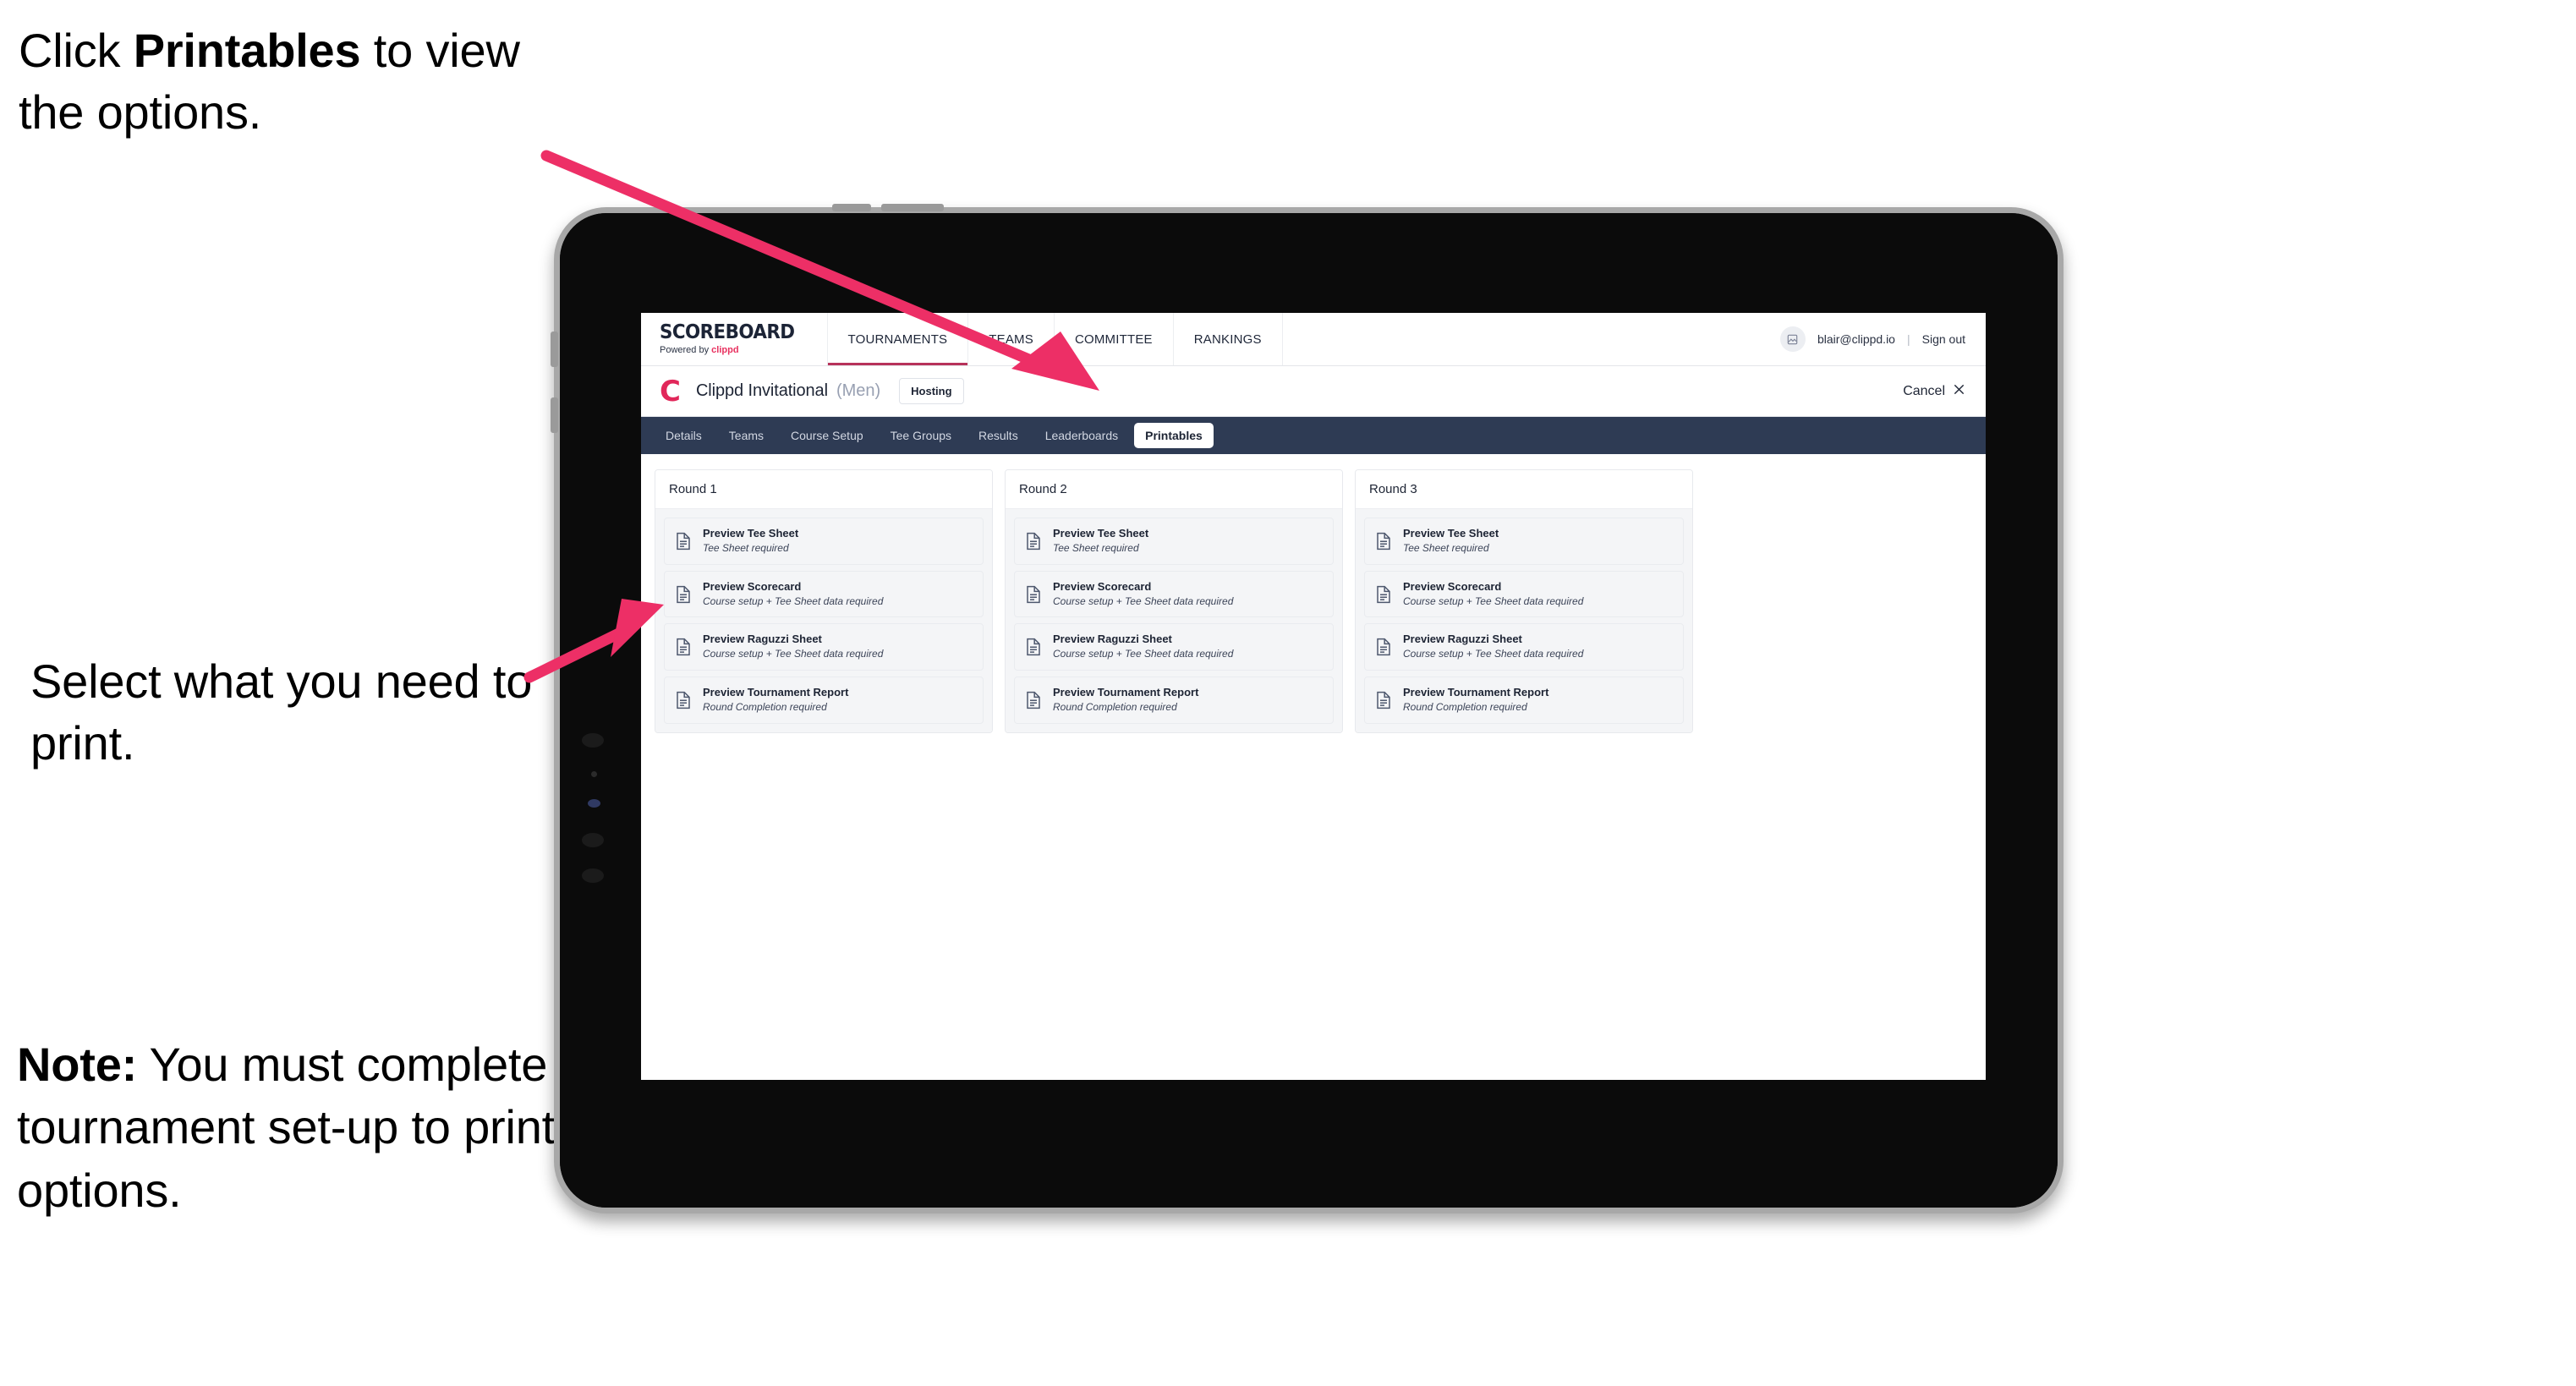 This screenshot has height=1386, width=2576. What do you see at coordinates (1792, 339) in the screenshot?
I see `user-avatar-icon` at bounding box center [1792, 339].